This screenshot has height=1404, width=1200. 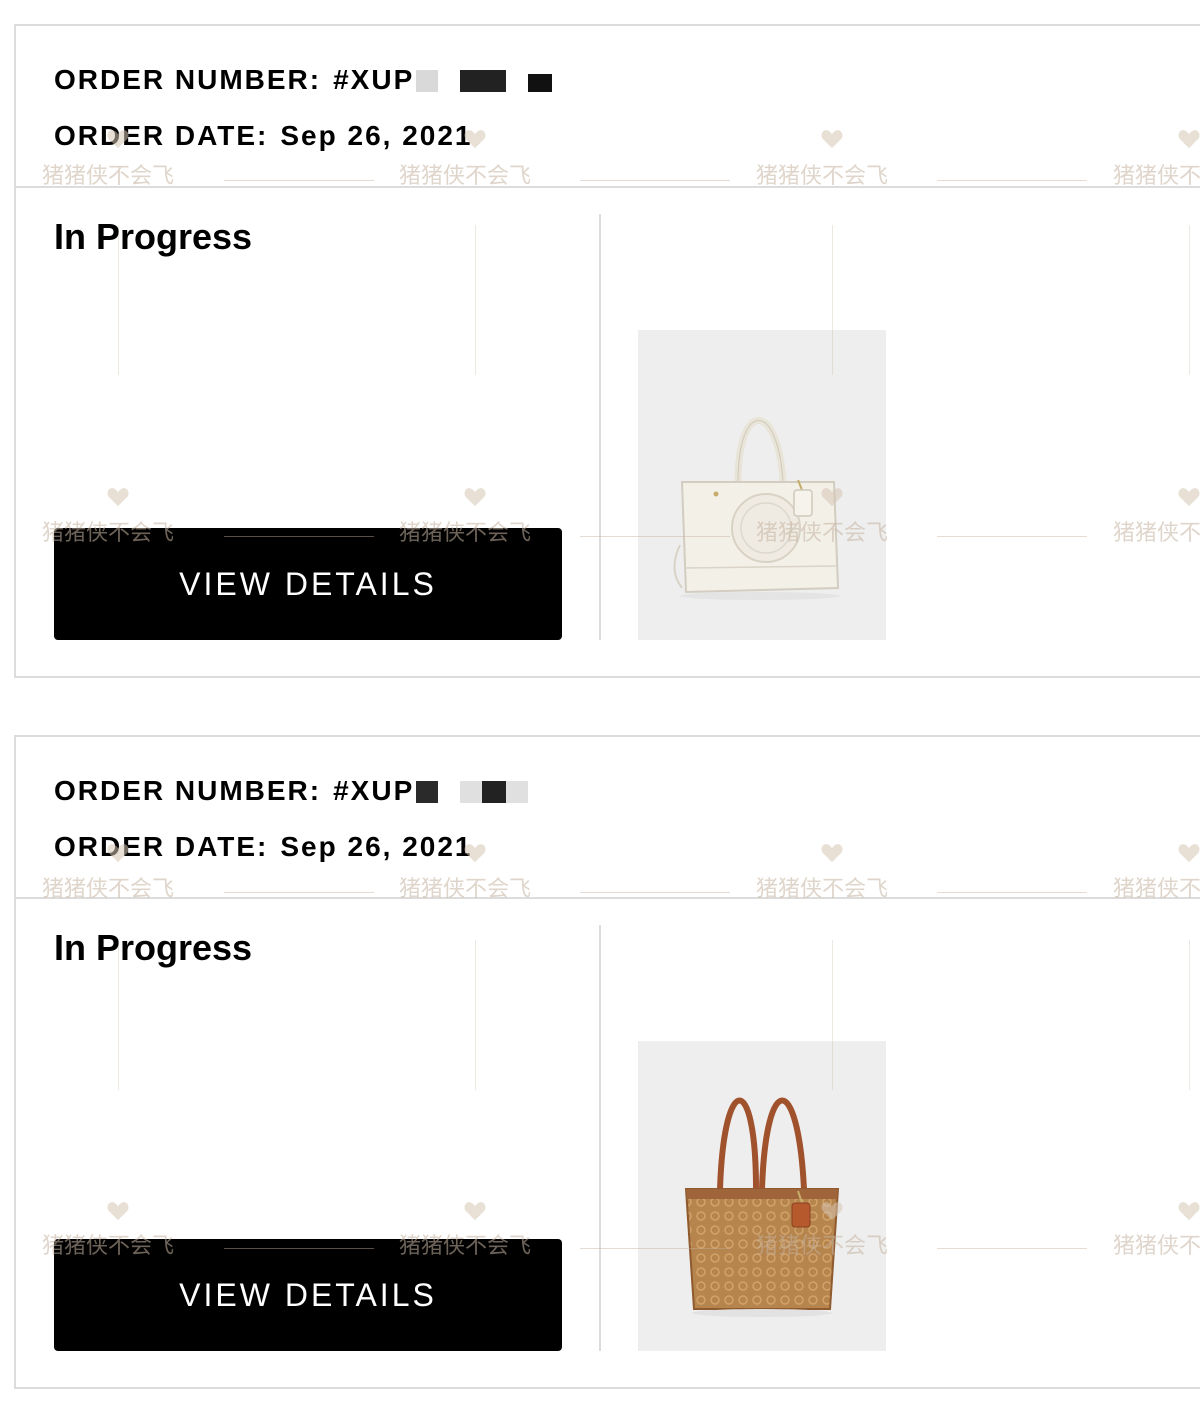 I want to click on signature-tote-bag-icon, so click(x=762, y=1207).